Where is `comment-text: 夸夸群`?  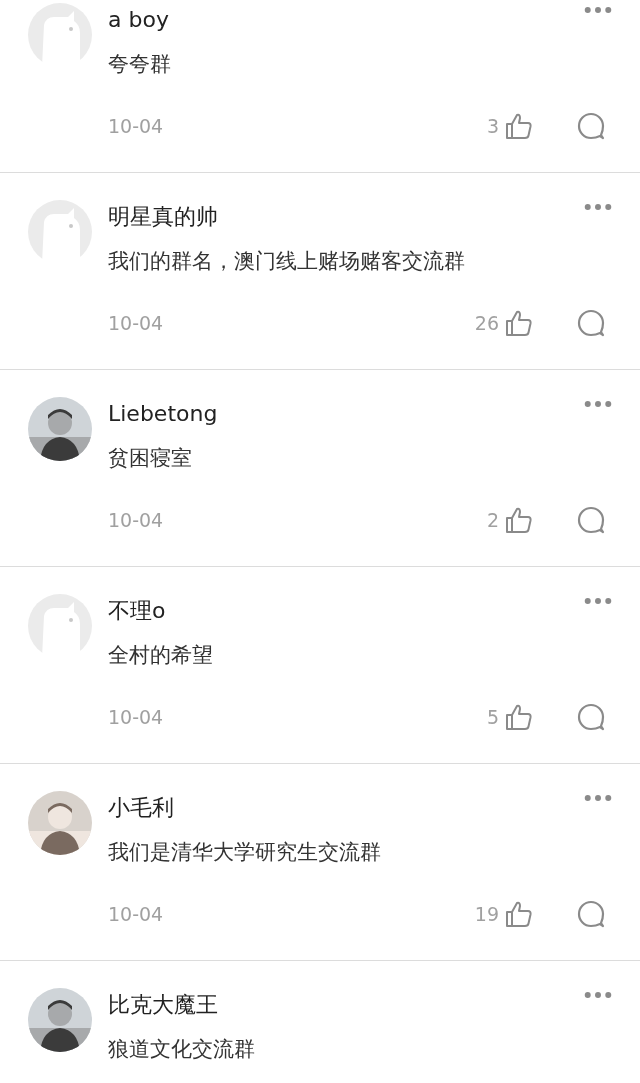
comment-text: 夸夸群 is located at coordinates (140, 64).